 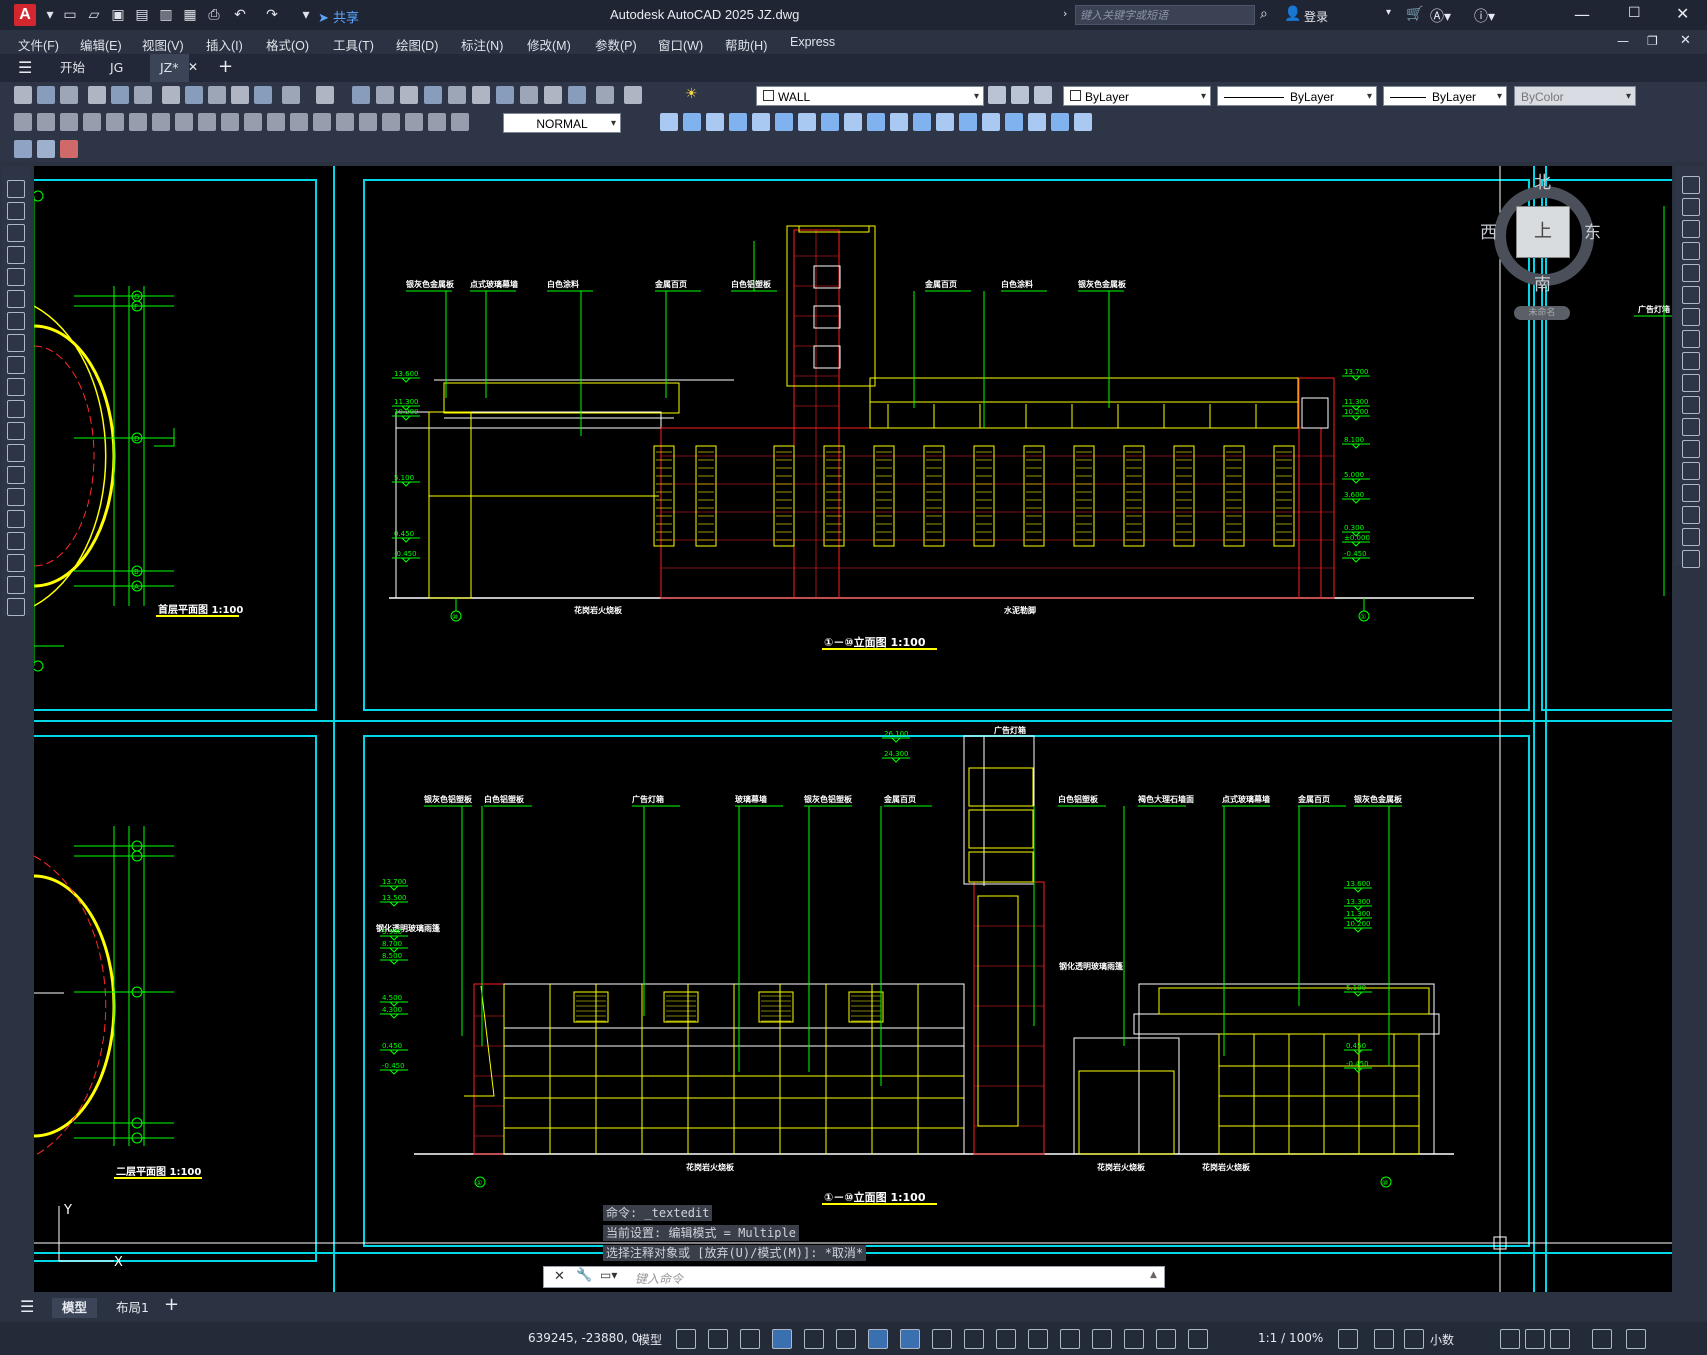 What do you see at coordinates (70, 15) in the screenshot?
I see `new-file-icon: ▭` at bounding box center [70, 15].